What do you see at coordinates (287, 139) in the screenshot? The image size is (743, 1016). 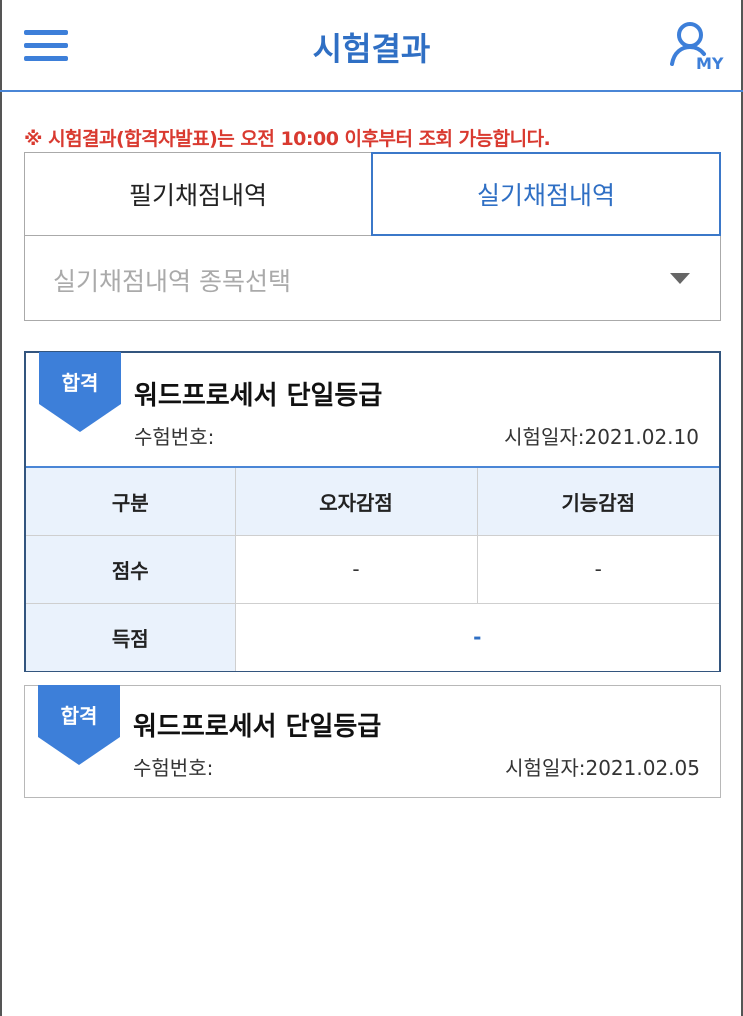 I see `notice-text: ※ 시험결과(합격자발표)는 오전 10:00 이후부터 조회 가능합니다.` at bounding box center [287, 139].